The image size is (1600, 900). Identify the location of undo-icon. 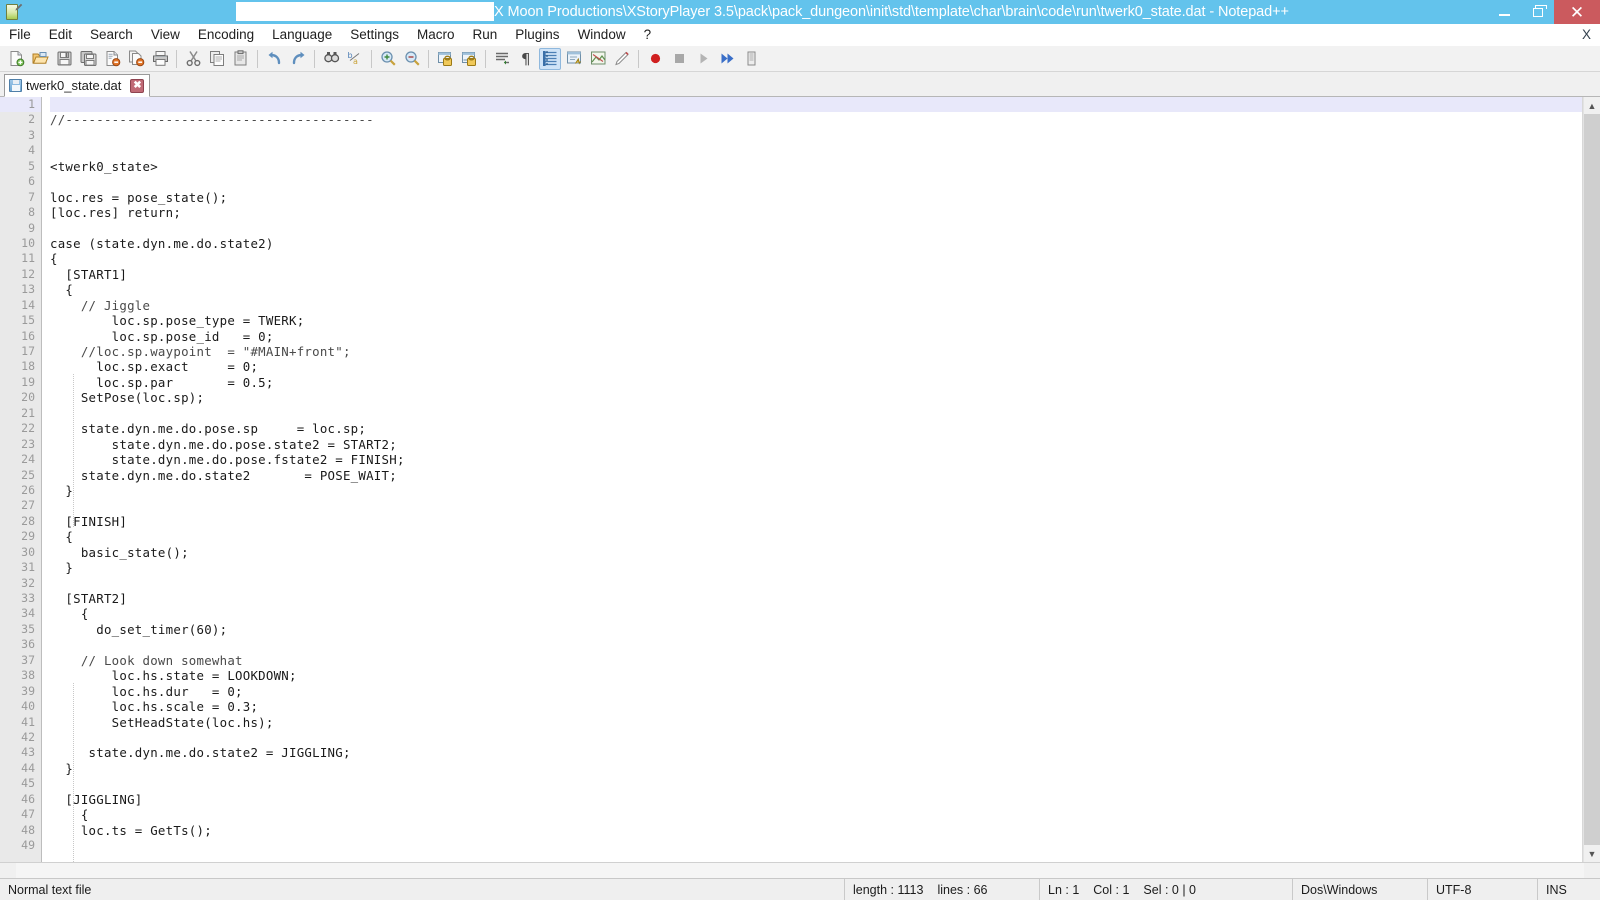
(274, 59).